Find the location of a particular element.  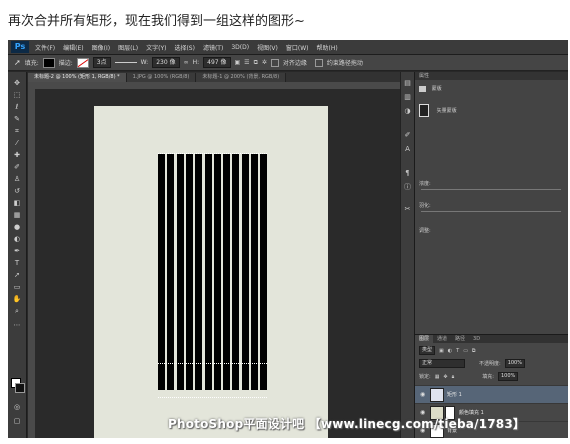

menu-view: 视图(V) is located at coordinates (267, 47).